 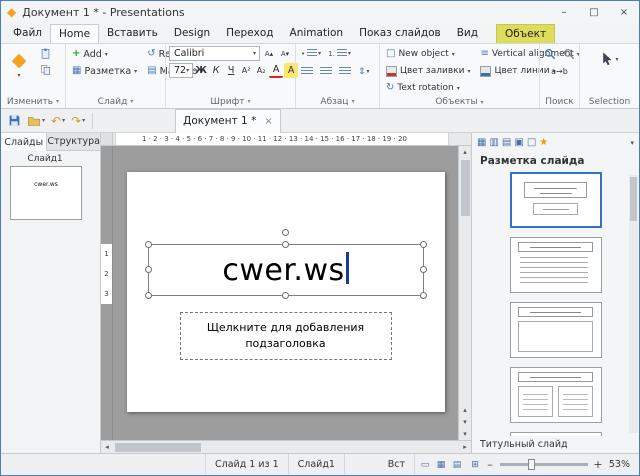 What do you see at coordinates (544, 464) in the screenshot?
I see `zoom-slider` at bounding box center [544, 464].